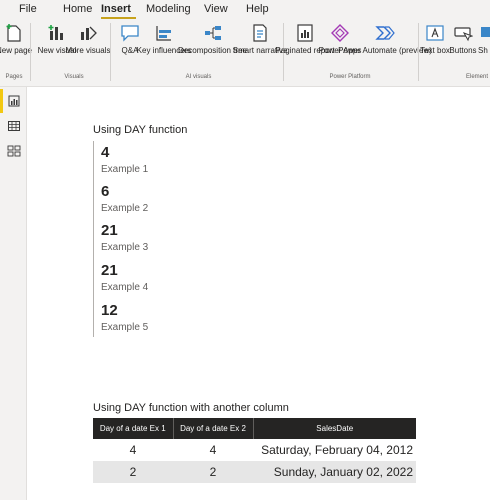 This screenshot has width=490, height=500. What do you see at coordinates (245, 10) in the screenshot?
I see `ribbon-tab-bar: File Home Insert Modeling View Help` at bounding box center [245, 10].